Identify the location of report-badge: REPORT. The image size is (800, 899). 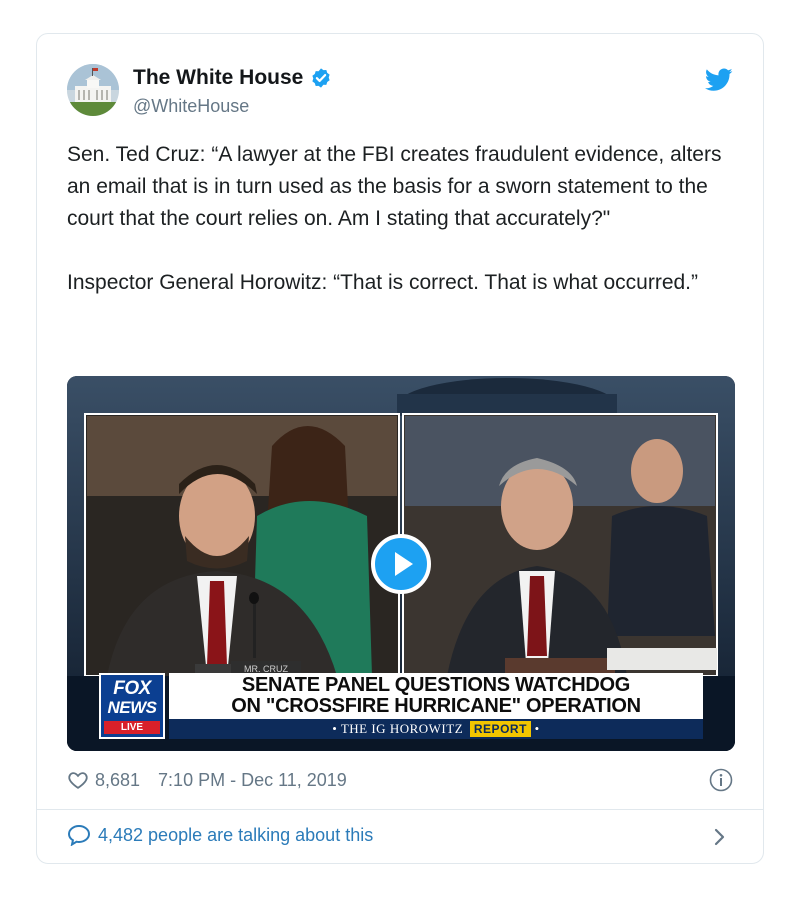
(500, 729).